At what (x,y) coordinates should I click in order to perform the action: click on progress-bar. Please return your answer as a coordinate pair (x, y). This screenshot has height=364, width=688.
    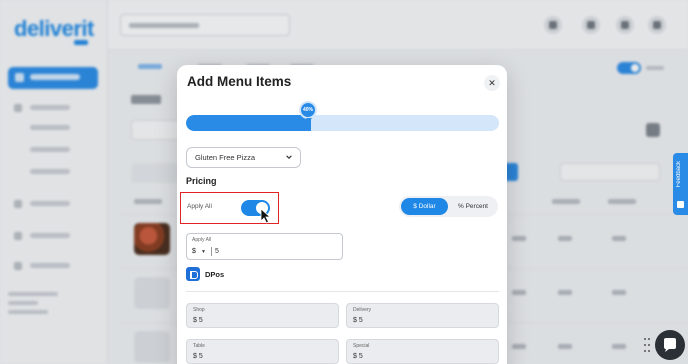
    Looking at the image, I should click on (342, 123).